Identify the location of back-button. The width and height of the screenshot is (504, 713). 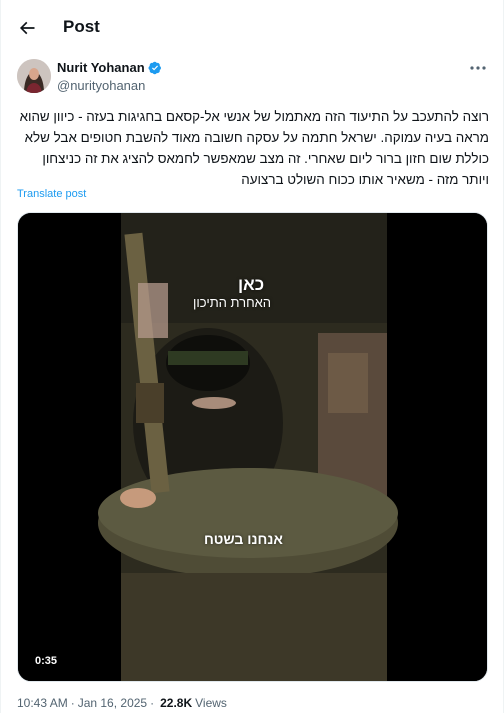
(27, 28).